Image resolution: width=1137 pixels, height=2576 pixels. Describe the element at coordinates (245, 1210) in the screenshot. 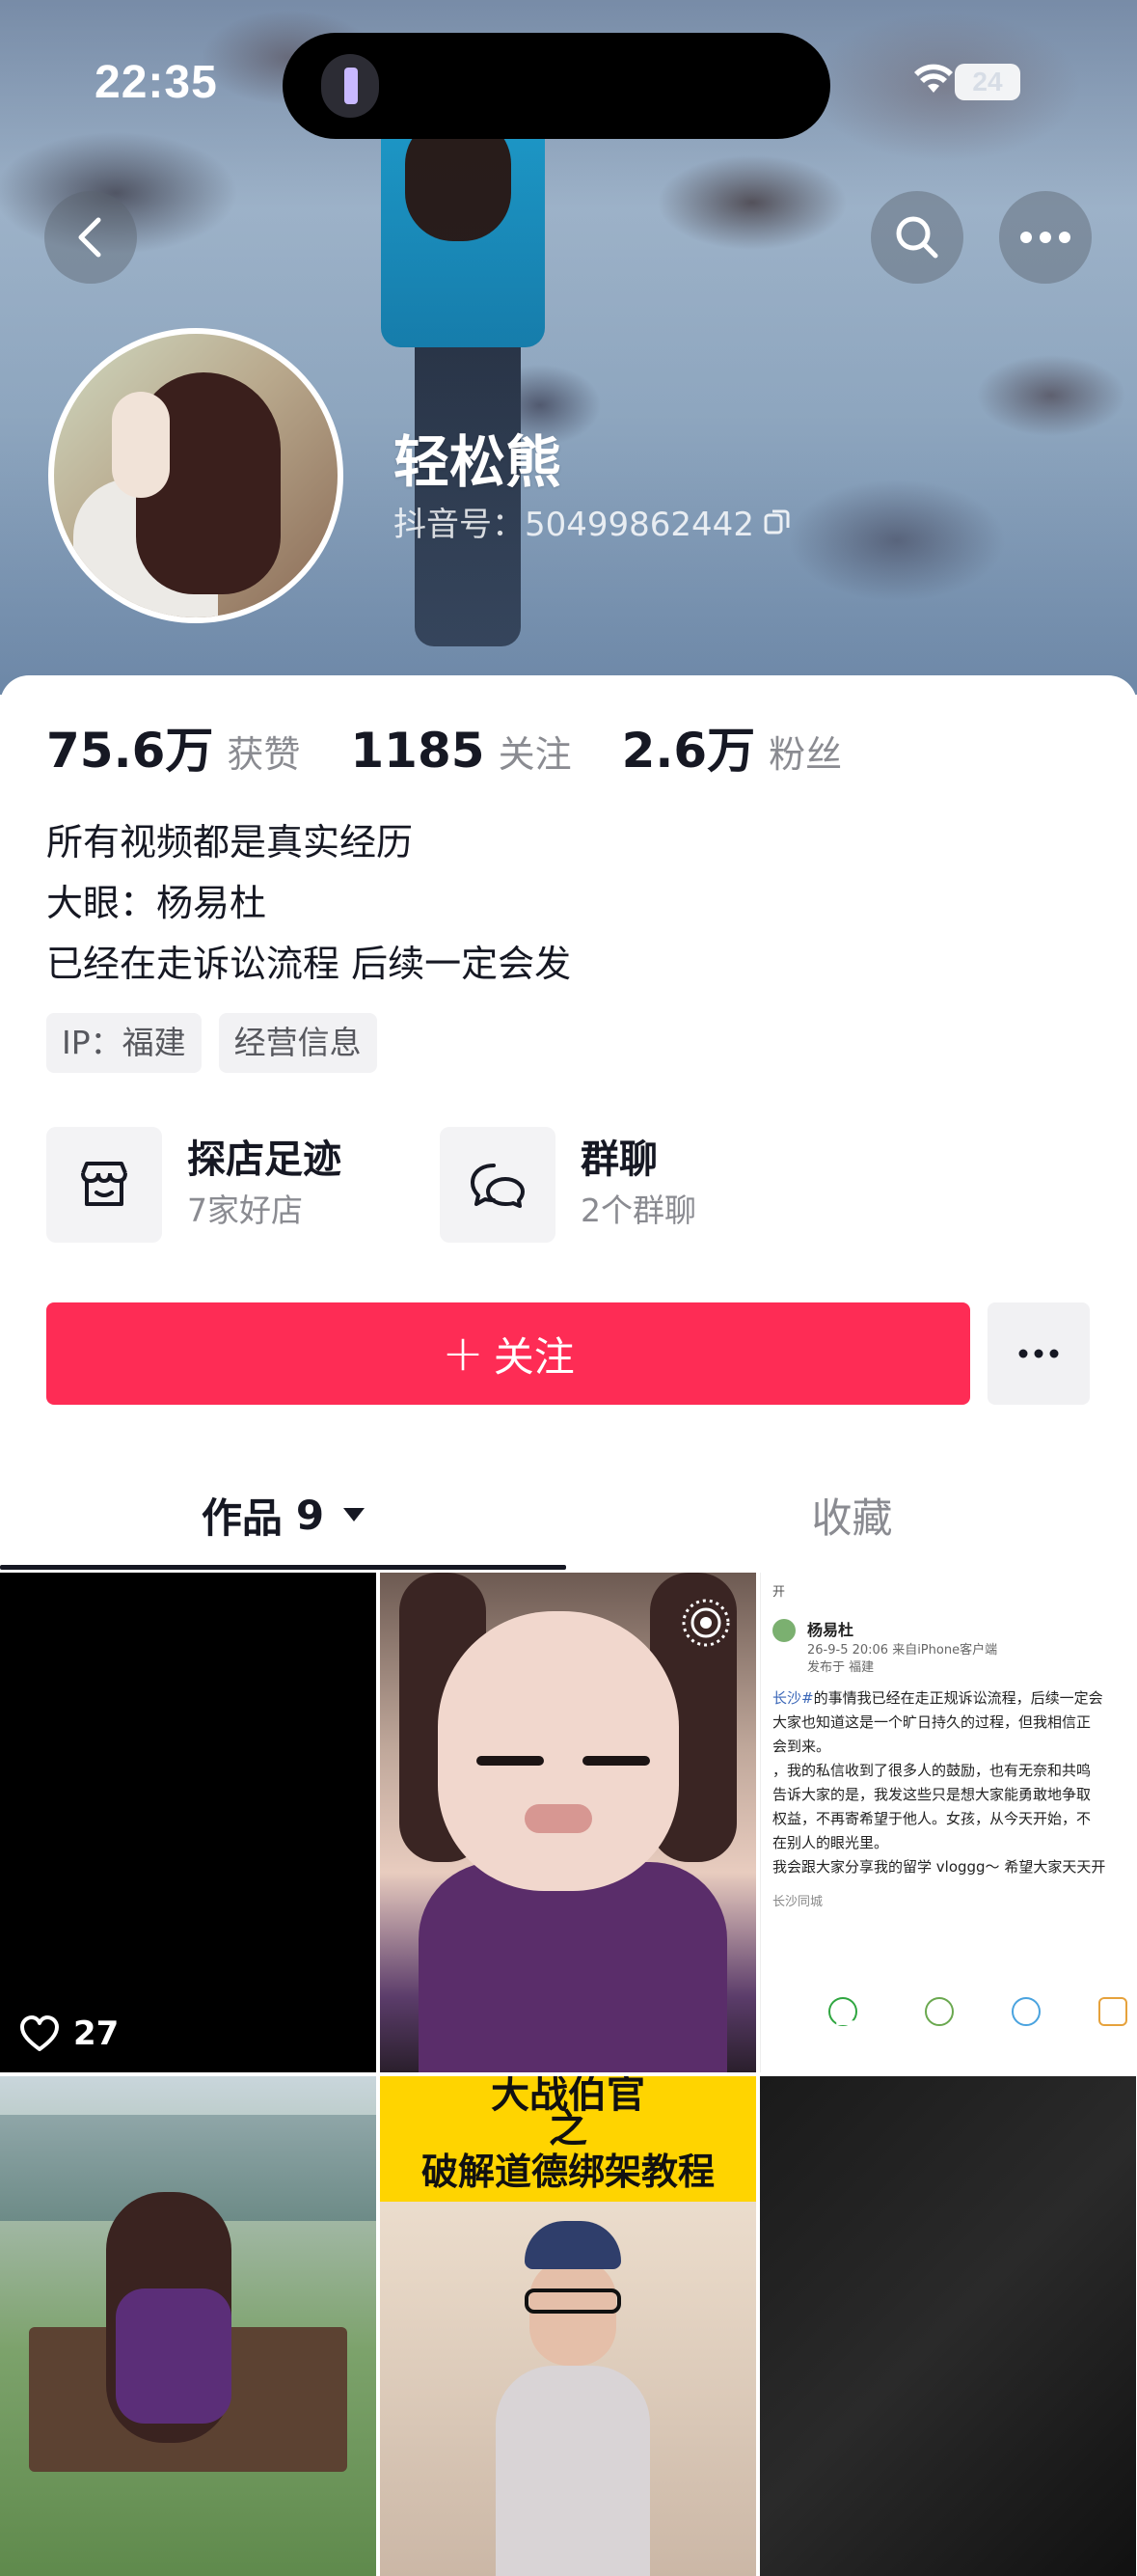

I see `feature-subtitle: 7家好店` at that location.